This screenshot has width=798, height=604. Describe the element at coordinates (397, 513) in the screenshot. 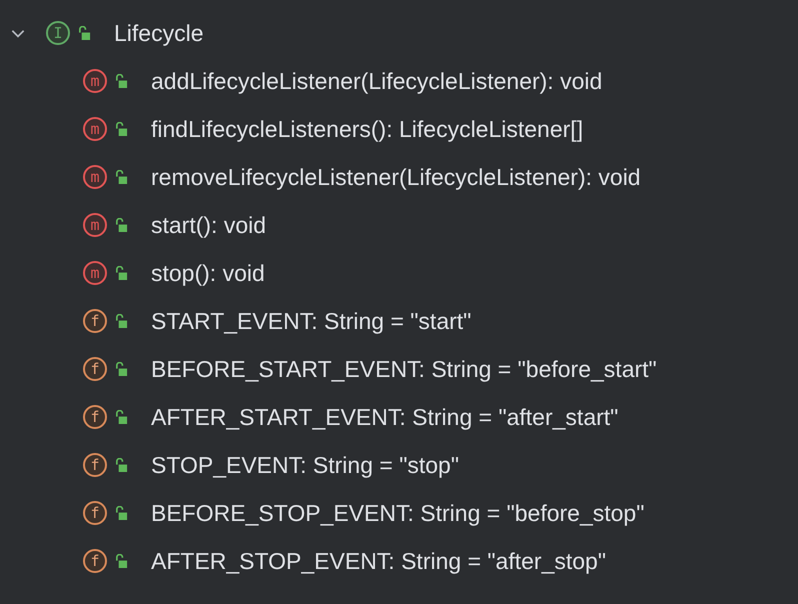

I see `tree-item: BEFORE_STOP_EVENT: String = "before_stop"` at that location.